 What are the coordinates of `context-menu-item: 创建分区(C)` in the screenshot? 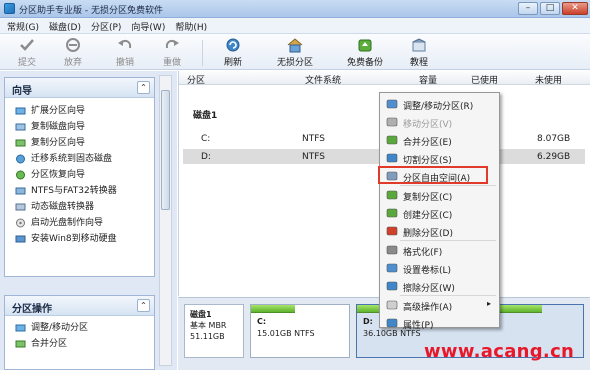 It's located at (439, 213).